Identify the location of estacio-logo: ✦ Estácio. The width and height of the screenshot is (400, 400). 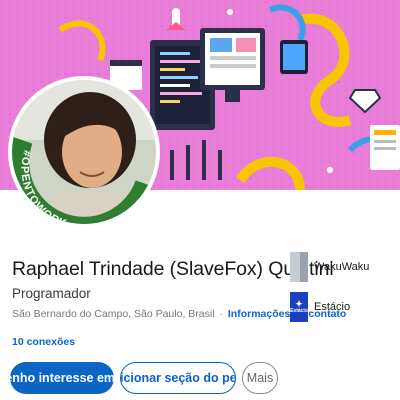
(299, 307).